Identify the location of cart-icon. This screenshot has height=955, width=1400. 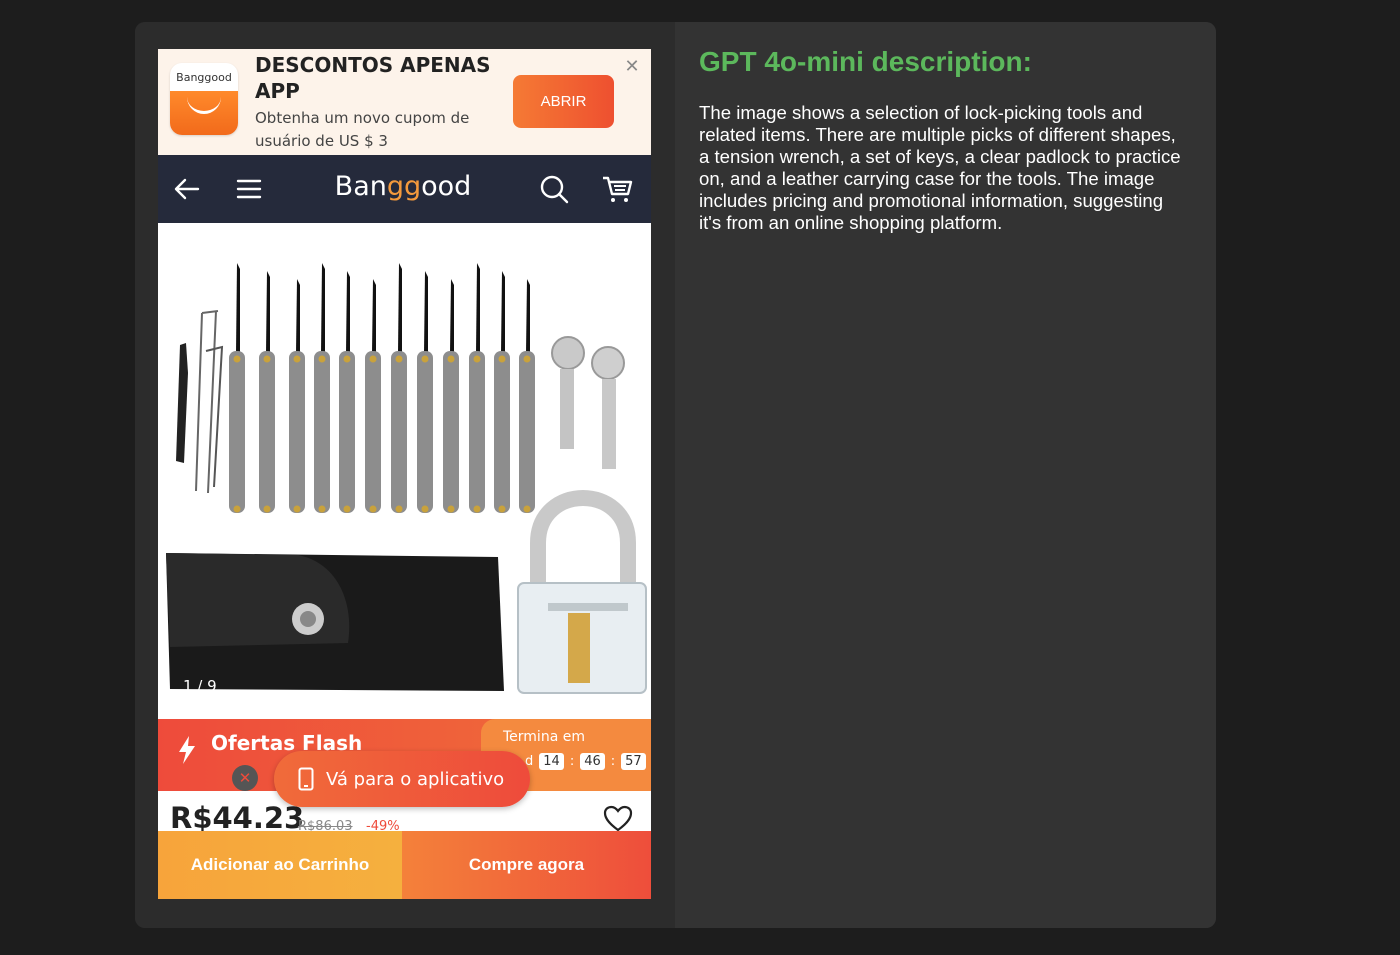
(617, 189).